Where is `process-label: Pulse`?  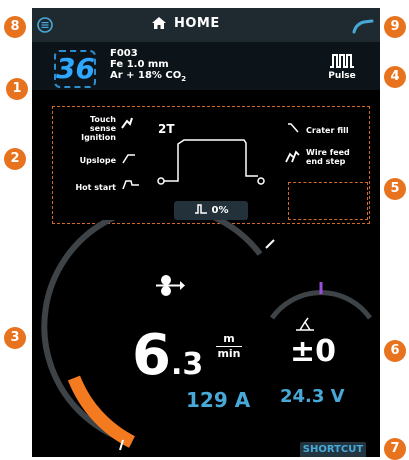
process-label: Pulse is located at coordinates (342, 76).